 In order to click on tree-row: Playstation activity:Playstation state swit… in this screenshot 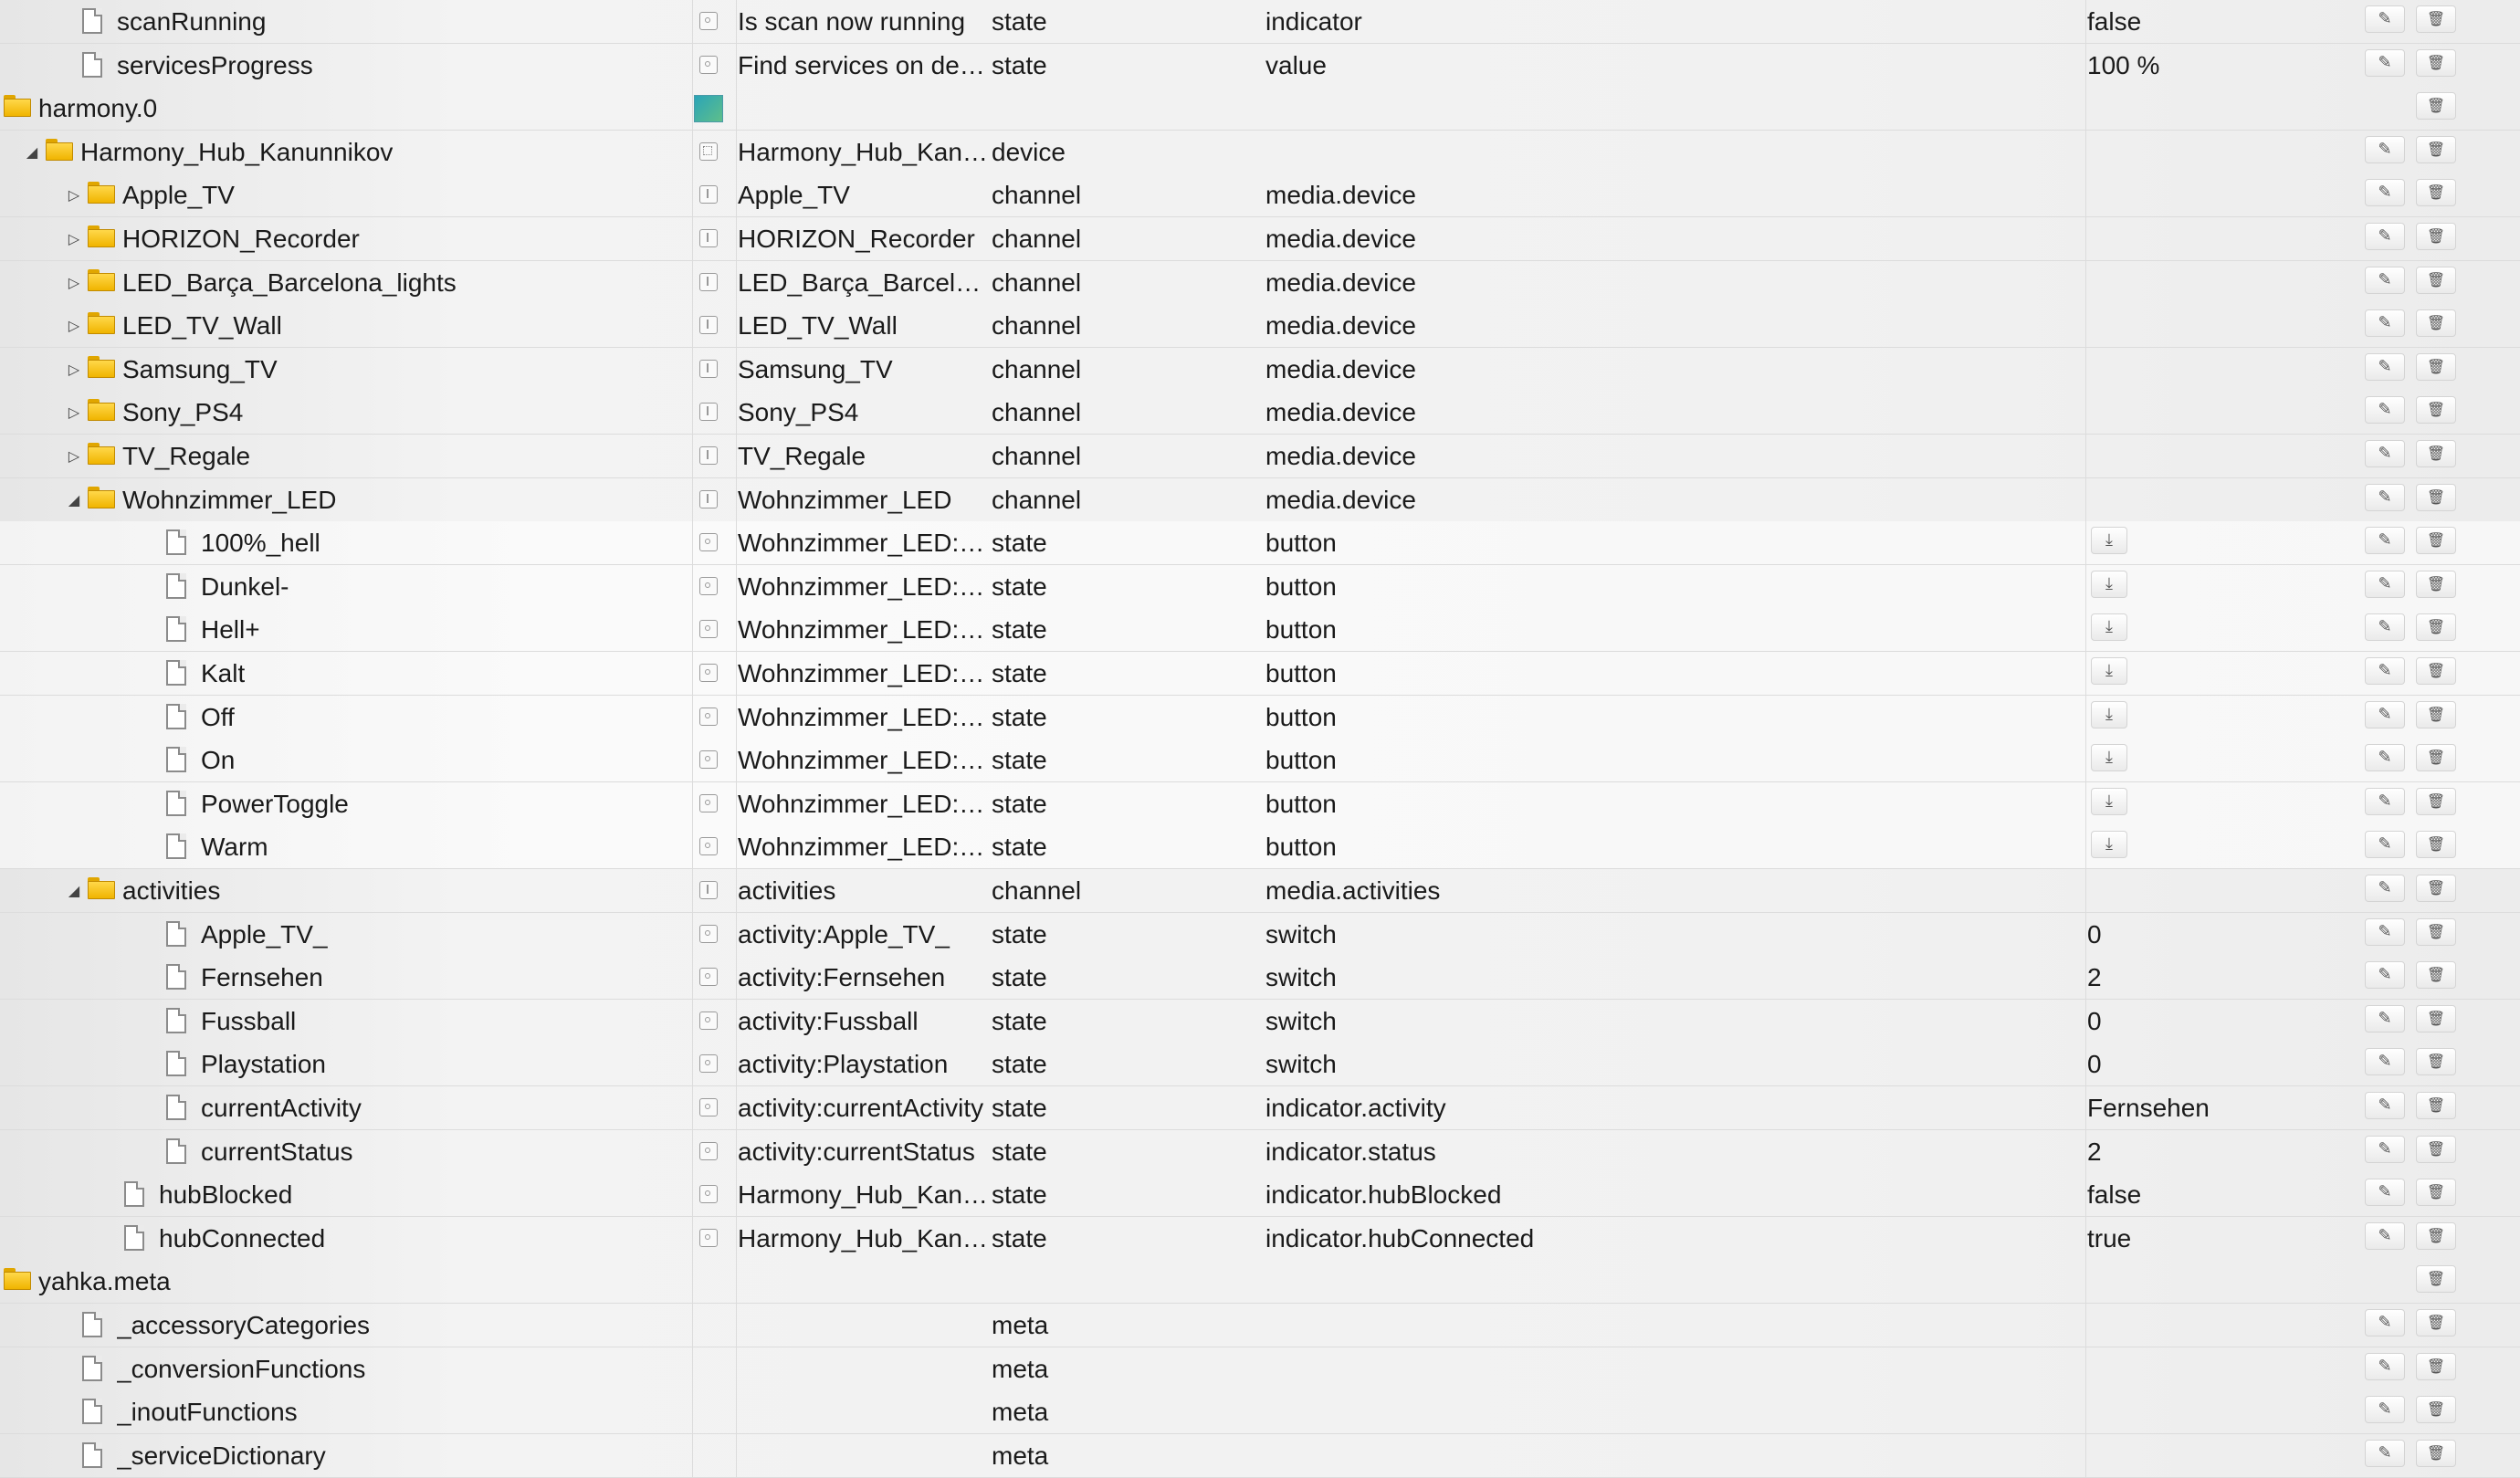, I will do `click(1260, 1064)`.